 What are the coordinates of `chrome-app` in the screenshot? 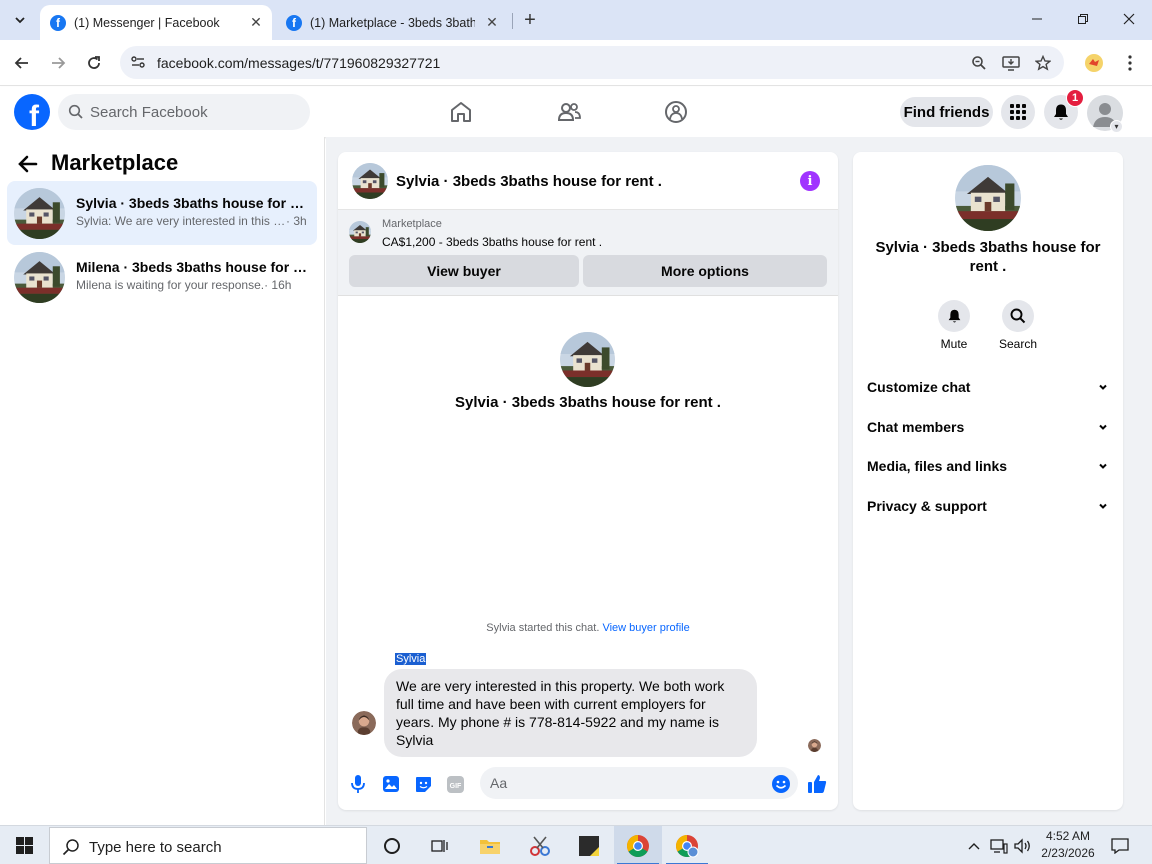 It's located at (638, 845).